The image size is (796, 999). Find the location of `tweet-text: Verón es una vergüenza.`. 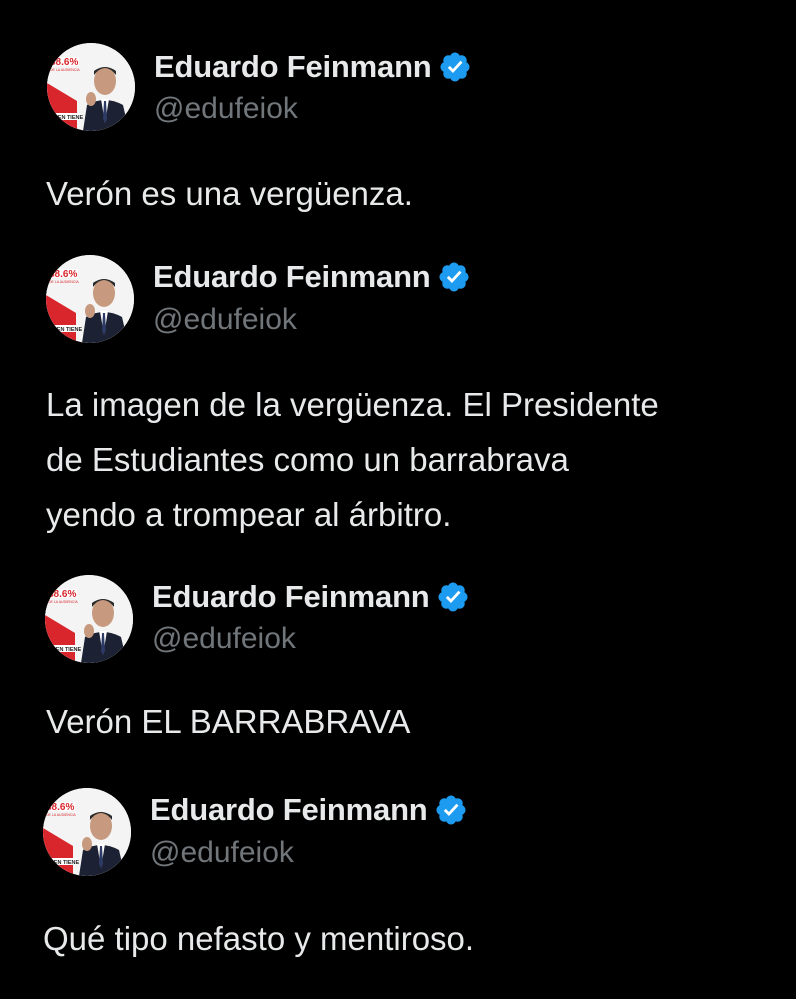

tweet-text: Verón es una vergüenza. is located at coordinates (229, 193).